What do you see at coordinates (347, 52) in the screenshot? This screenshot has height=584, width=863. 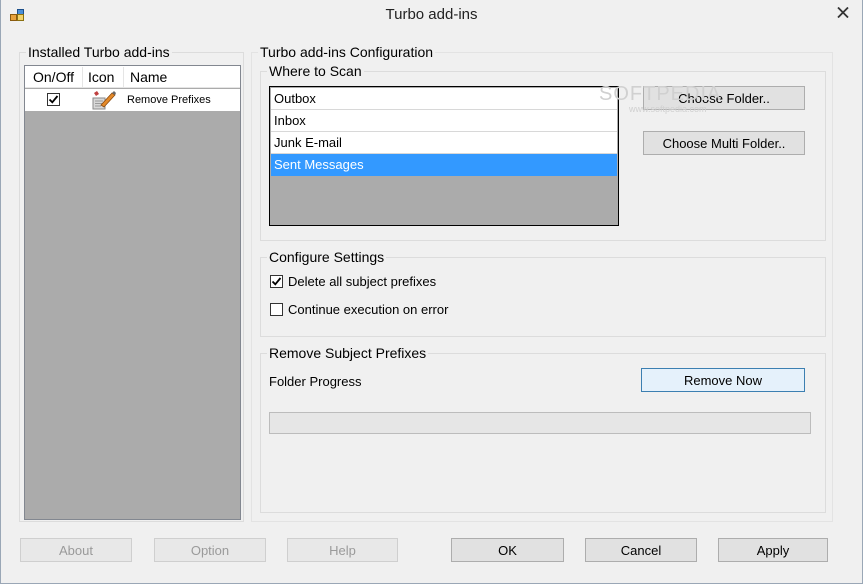 I see `configuration-title: Turbo add-ins Configuration` at bounding box center [347, 52].